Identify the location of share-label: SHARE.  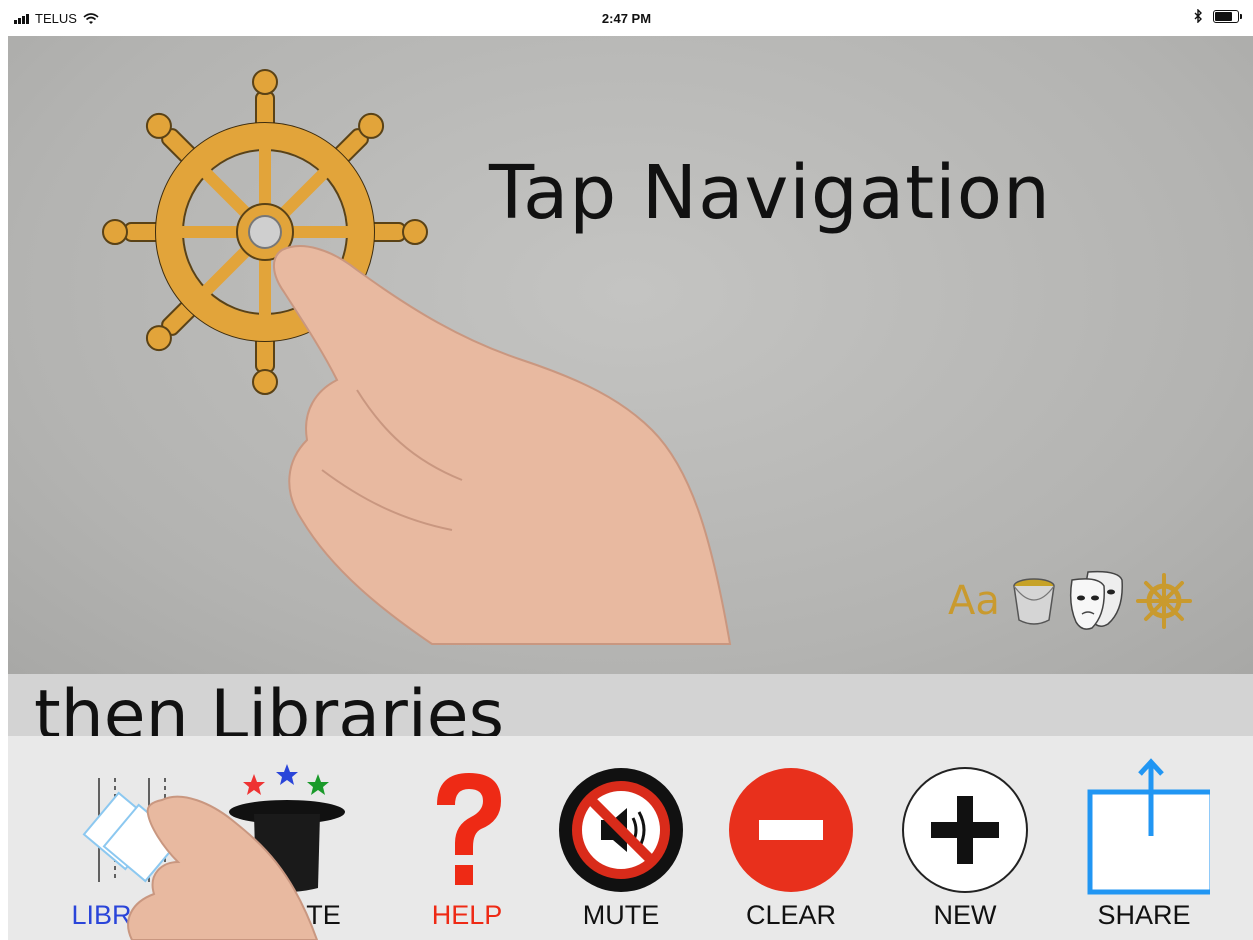
(1144, 915).